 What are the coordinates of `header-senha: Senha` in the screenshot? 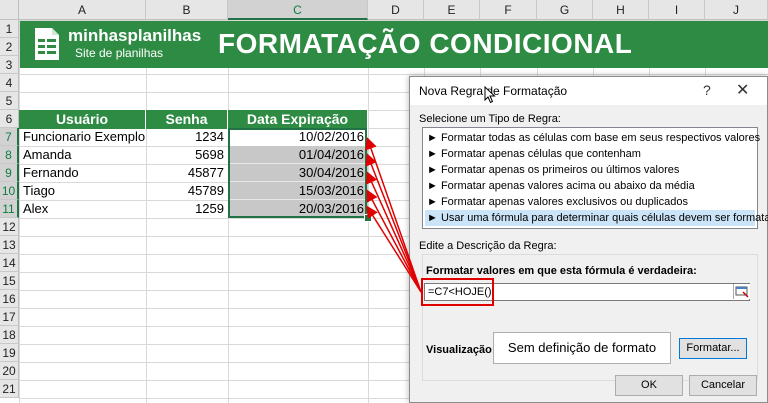 It's located at (187, 119).